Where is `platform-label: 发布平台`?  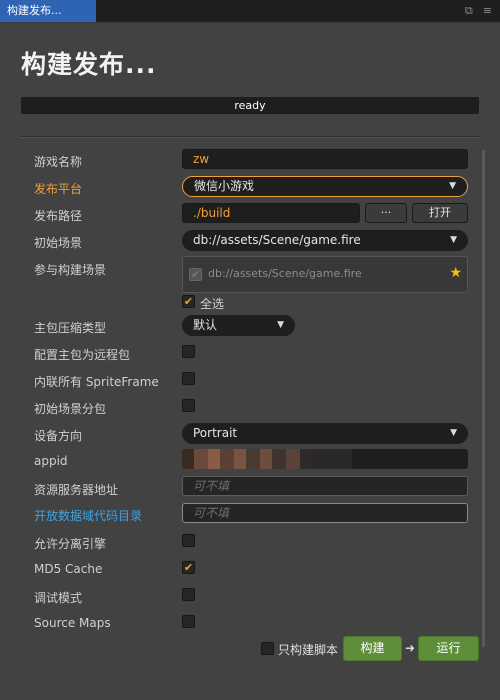 platform-label: 发布平台 is located at coordinates (58, 189).